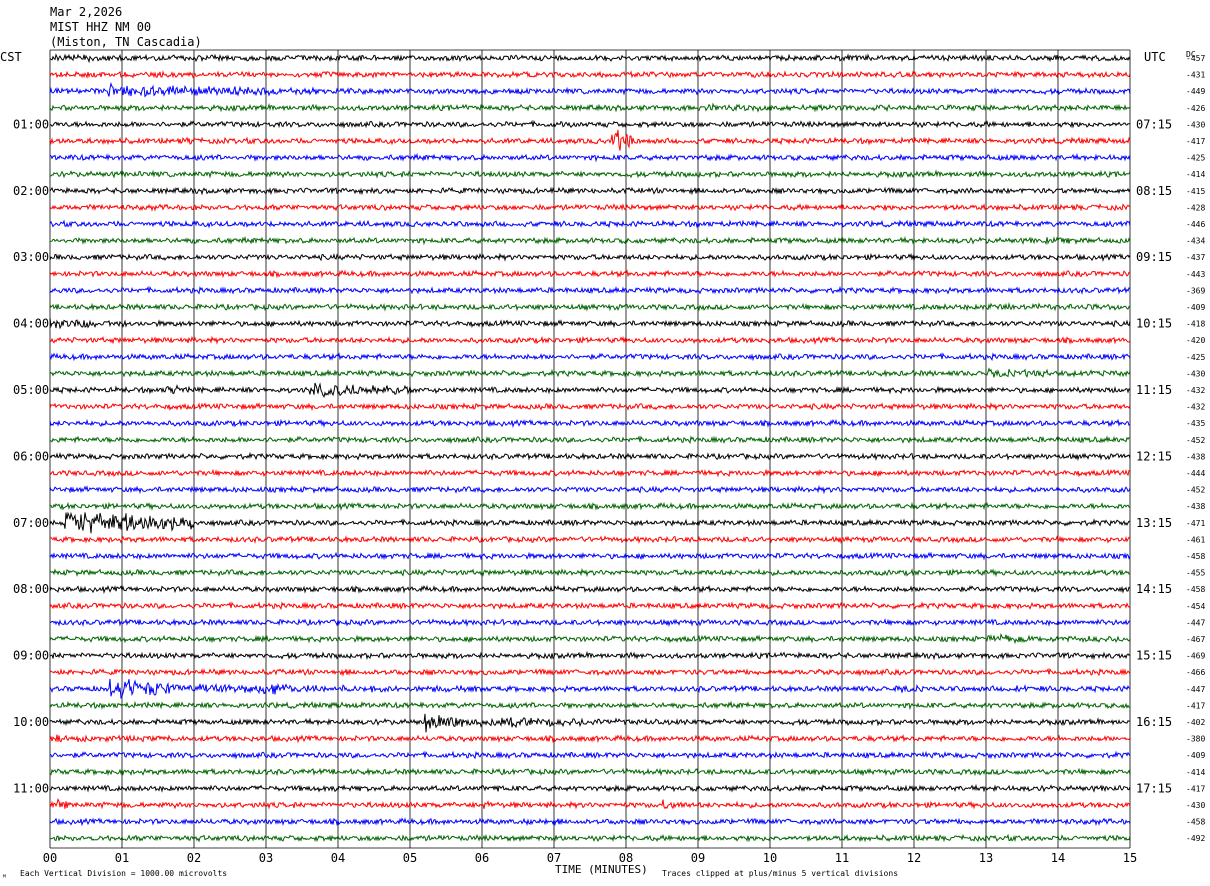 Image resolution: width=1210 pixels, height=886 pixels. I want to click on dc-offset-label: -454, so click(1195, 606).